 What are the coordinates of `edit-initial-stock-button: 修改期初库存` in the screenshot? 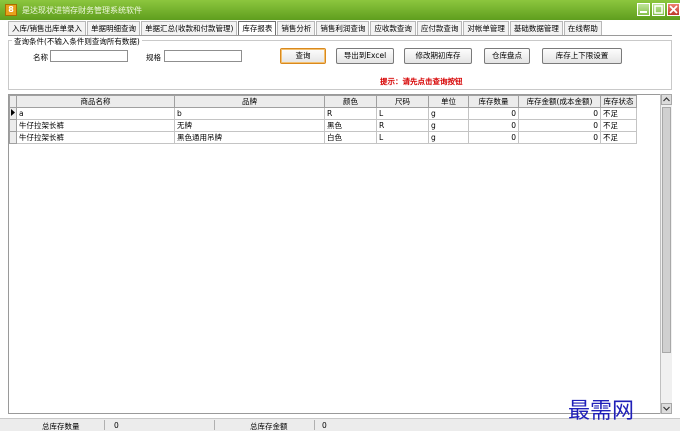 It's located at (438, 56).